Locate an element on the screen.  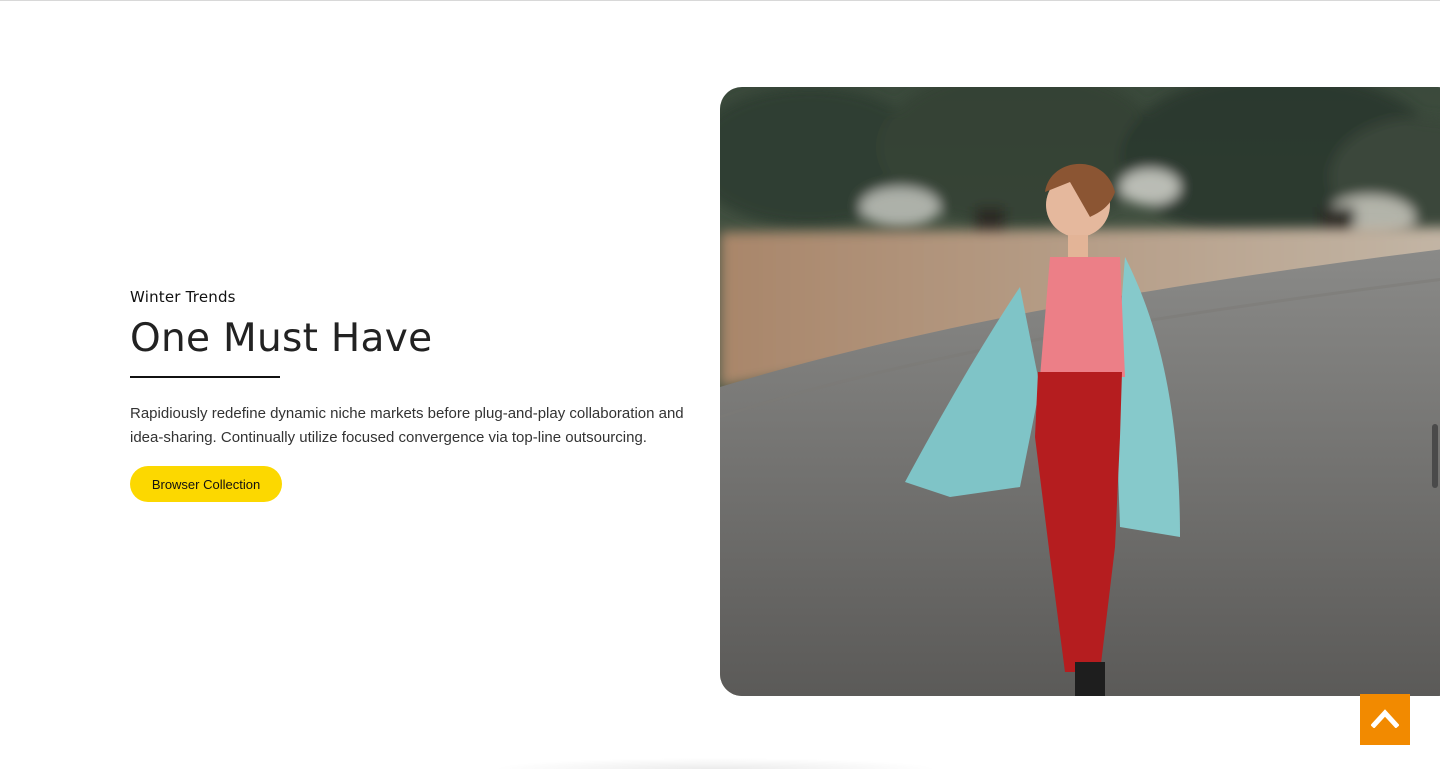
headline-underline is located at coordinates (205, 377).